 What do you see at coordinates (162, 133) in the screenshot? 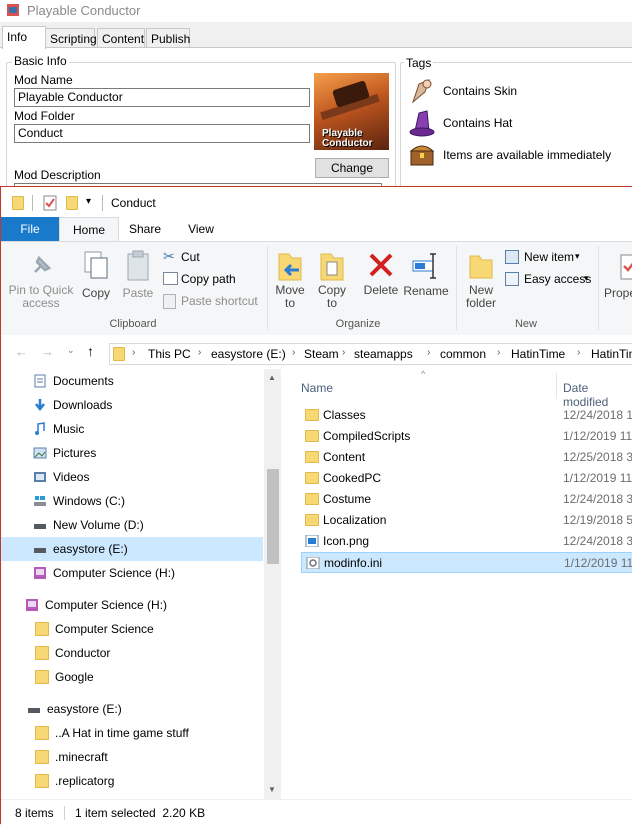
I see `mod-folder-field: Conduct` at bounding box center [162, 133].